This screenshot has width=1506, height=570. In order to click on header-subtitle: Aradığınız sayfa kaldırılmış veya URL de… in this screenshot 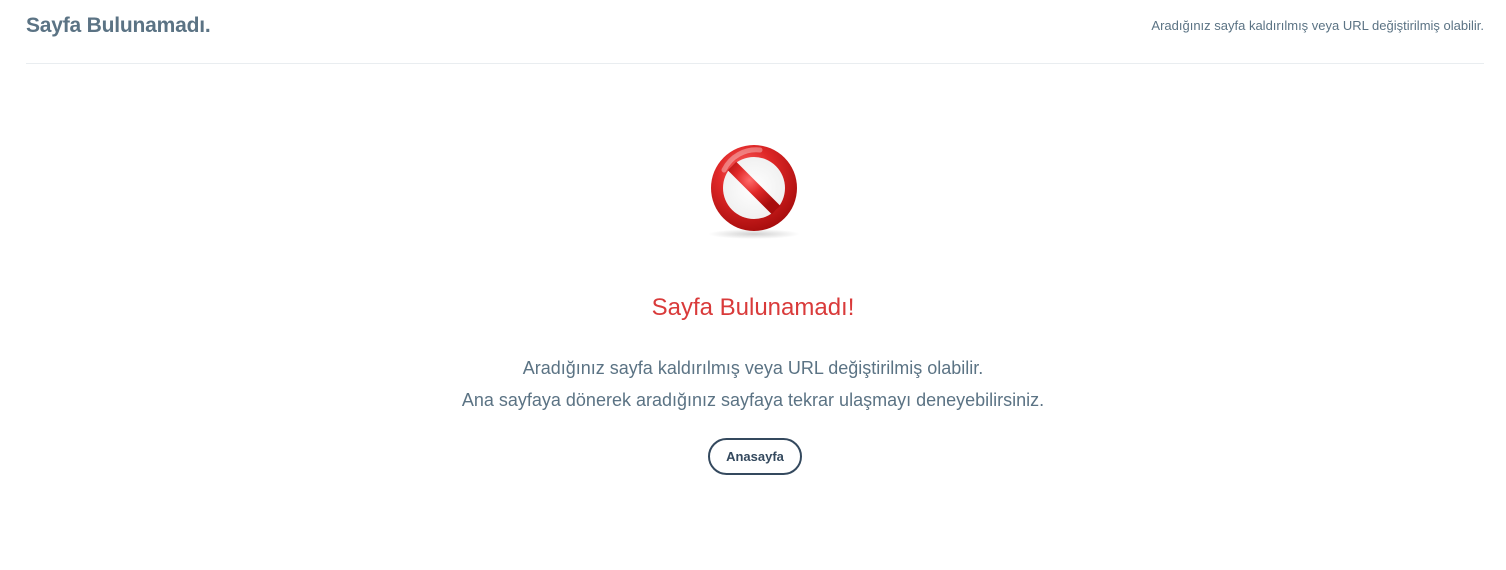, I will do `click(1317, 25)`.